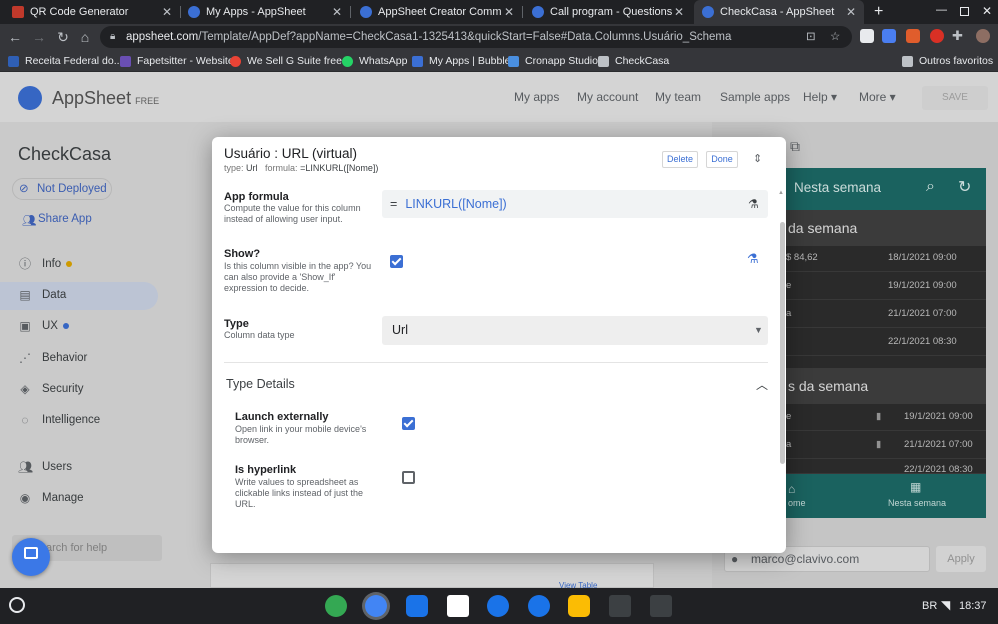 The image size is (998, 624). I want to click on scroll-up-icon: ▲, so click(781, 193).